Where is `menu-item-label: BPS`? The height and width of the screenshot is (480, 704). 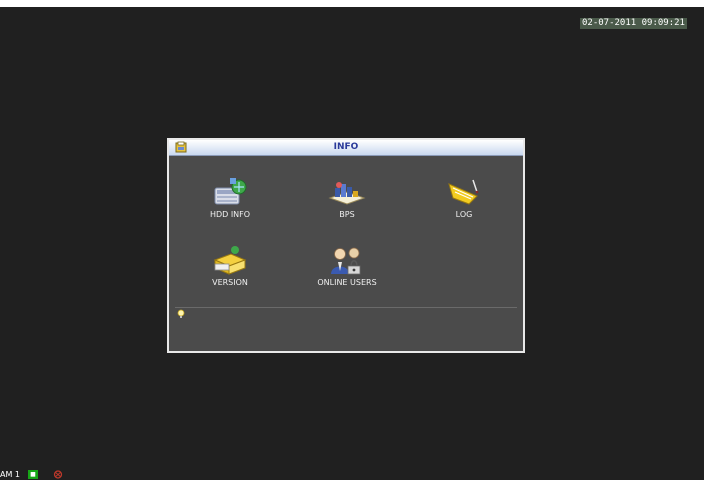 menu-item-label: BPS is located at coordinates (347, 214).